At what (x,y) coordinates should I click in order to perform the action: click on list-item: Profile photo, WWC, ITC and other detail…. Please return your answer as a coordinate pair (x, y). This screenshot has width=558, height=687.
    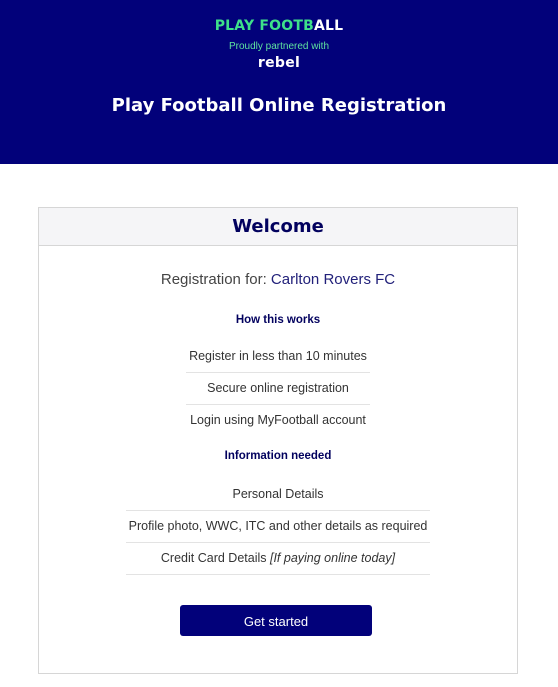
    Looking at the image, I should click on (278, 527).